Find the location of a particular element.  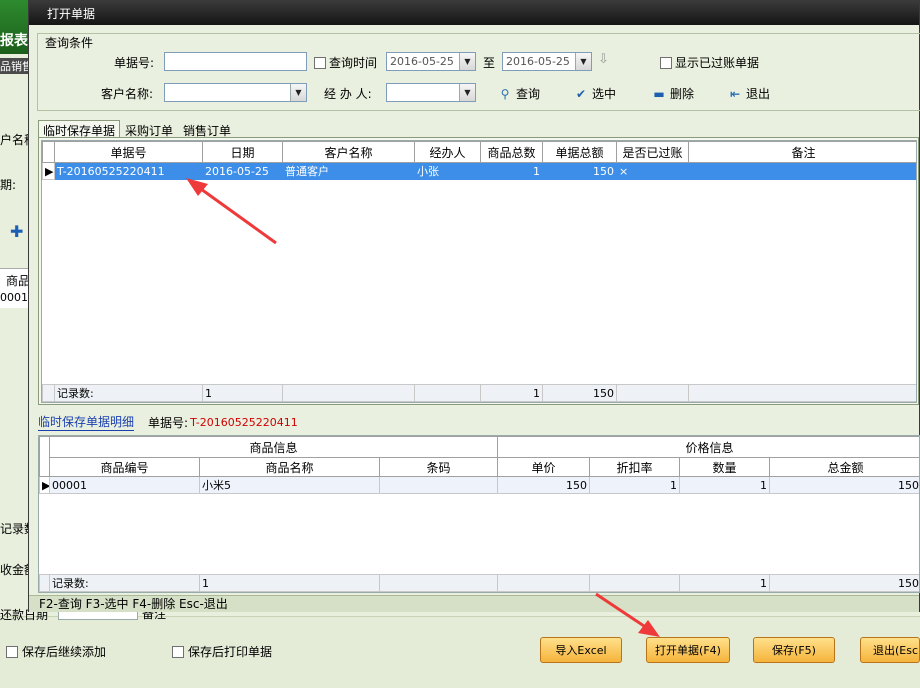

annotation-arrow-open-button is located at coordinates (627, 614).